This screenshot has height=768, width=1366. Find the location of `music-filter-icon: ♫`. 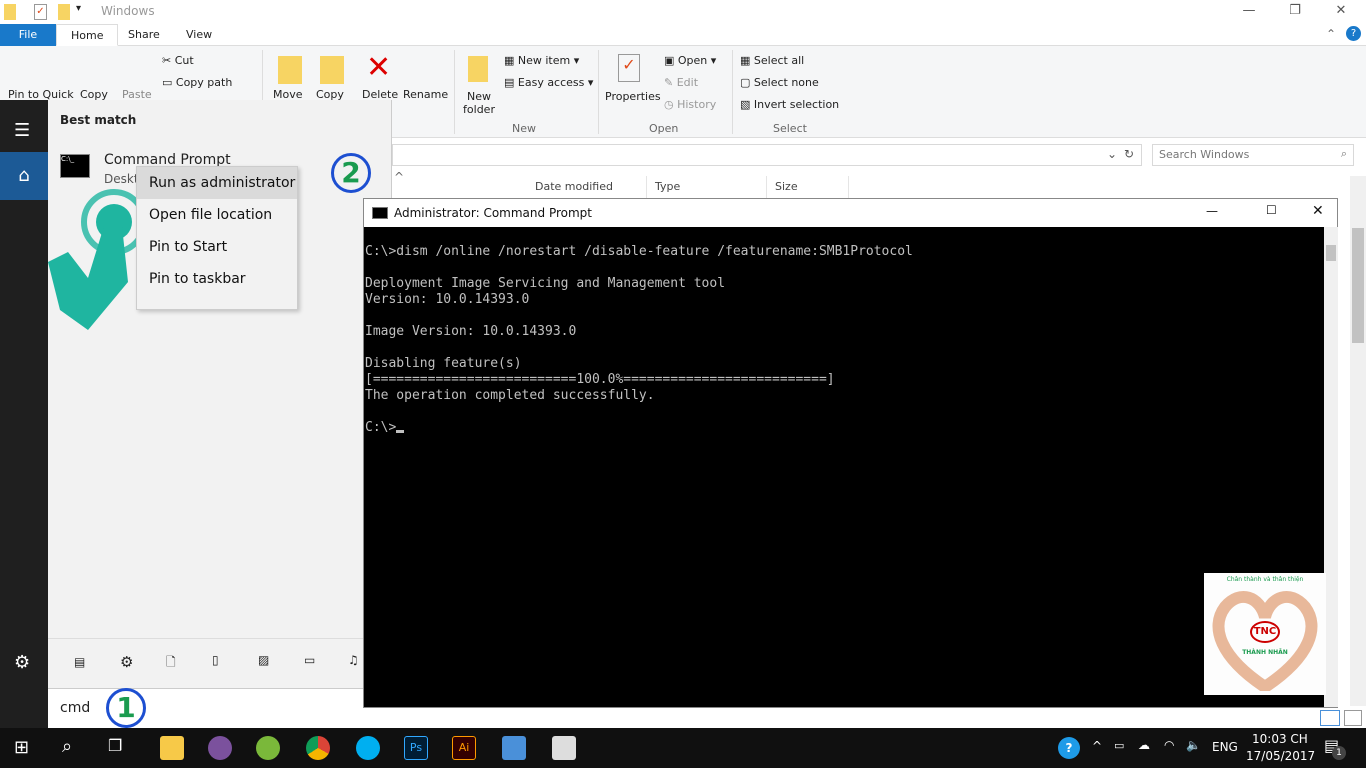

music-filter-icon: ♫ is located at coordinates (353, 660).